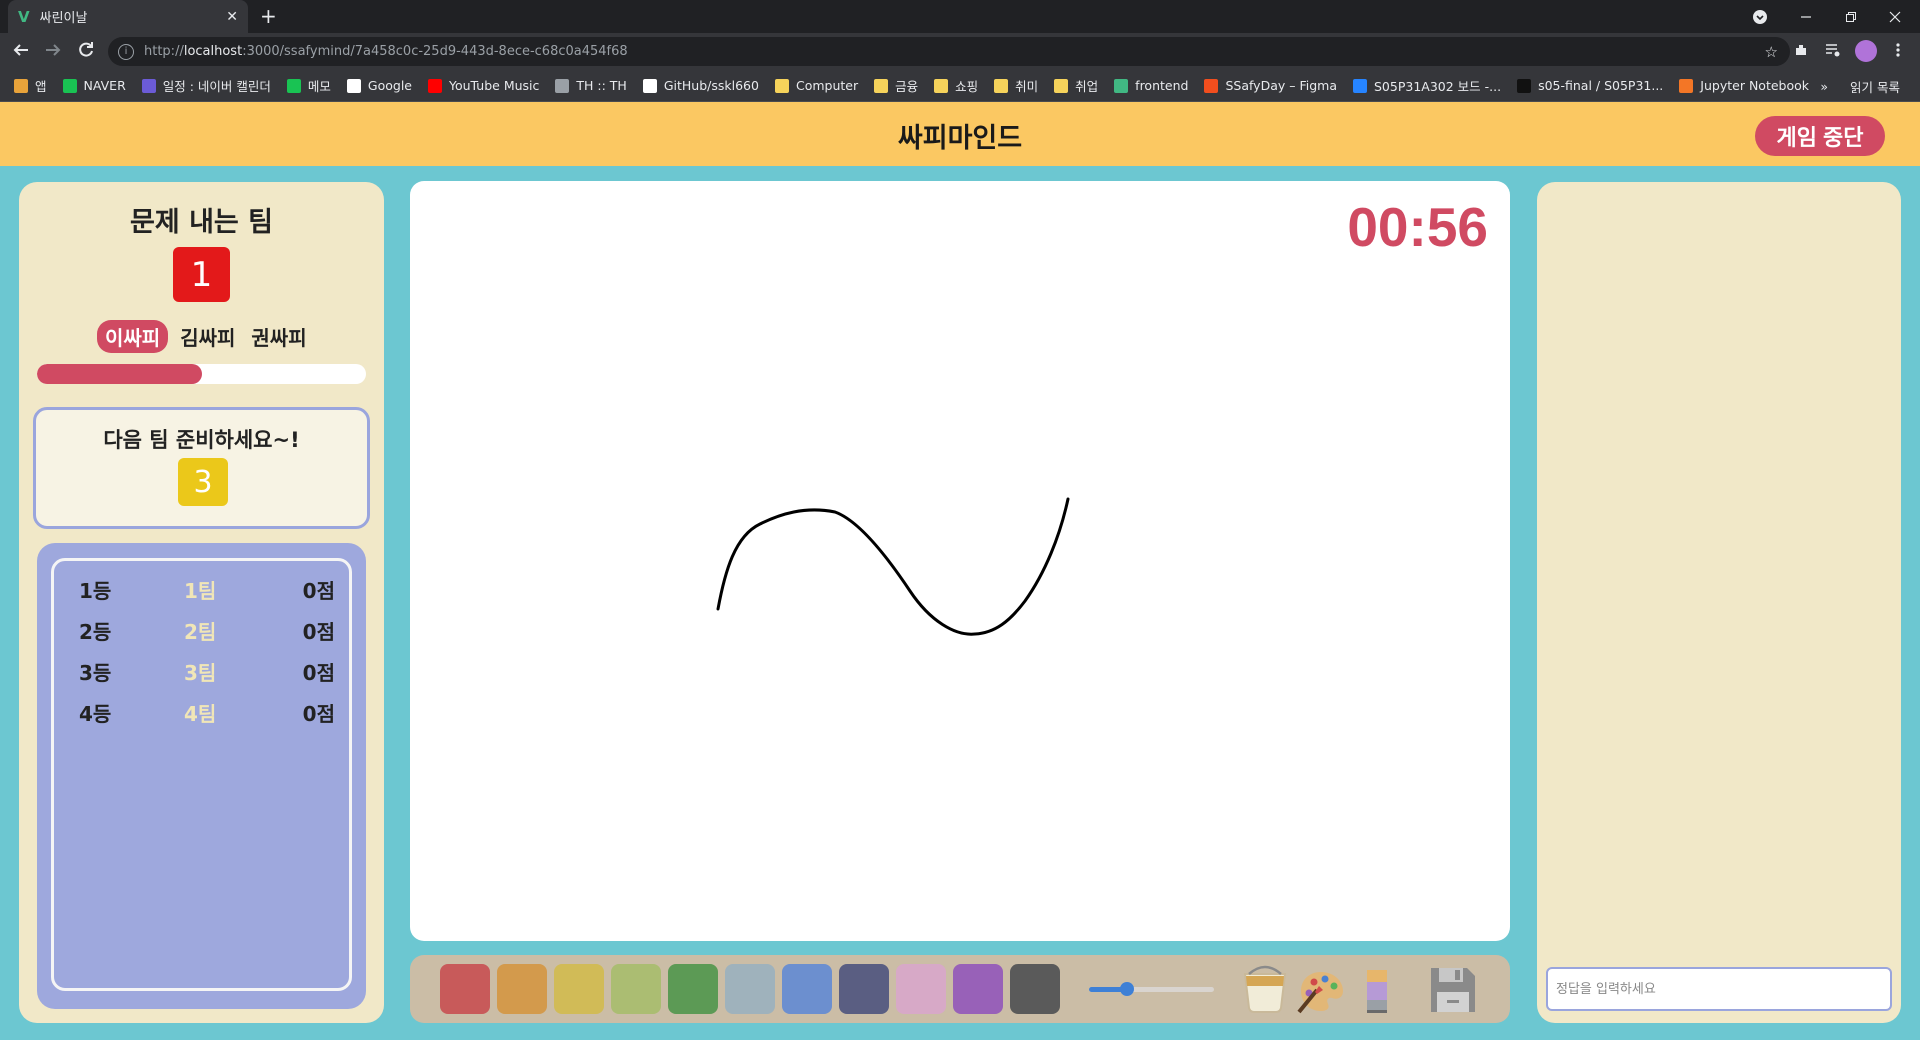 This screenshot has width=1920, height=1040. Describe the element at coordinates (967, 86) in the screenshot. I see `bookmark-label: 쇼핑` at that location.